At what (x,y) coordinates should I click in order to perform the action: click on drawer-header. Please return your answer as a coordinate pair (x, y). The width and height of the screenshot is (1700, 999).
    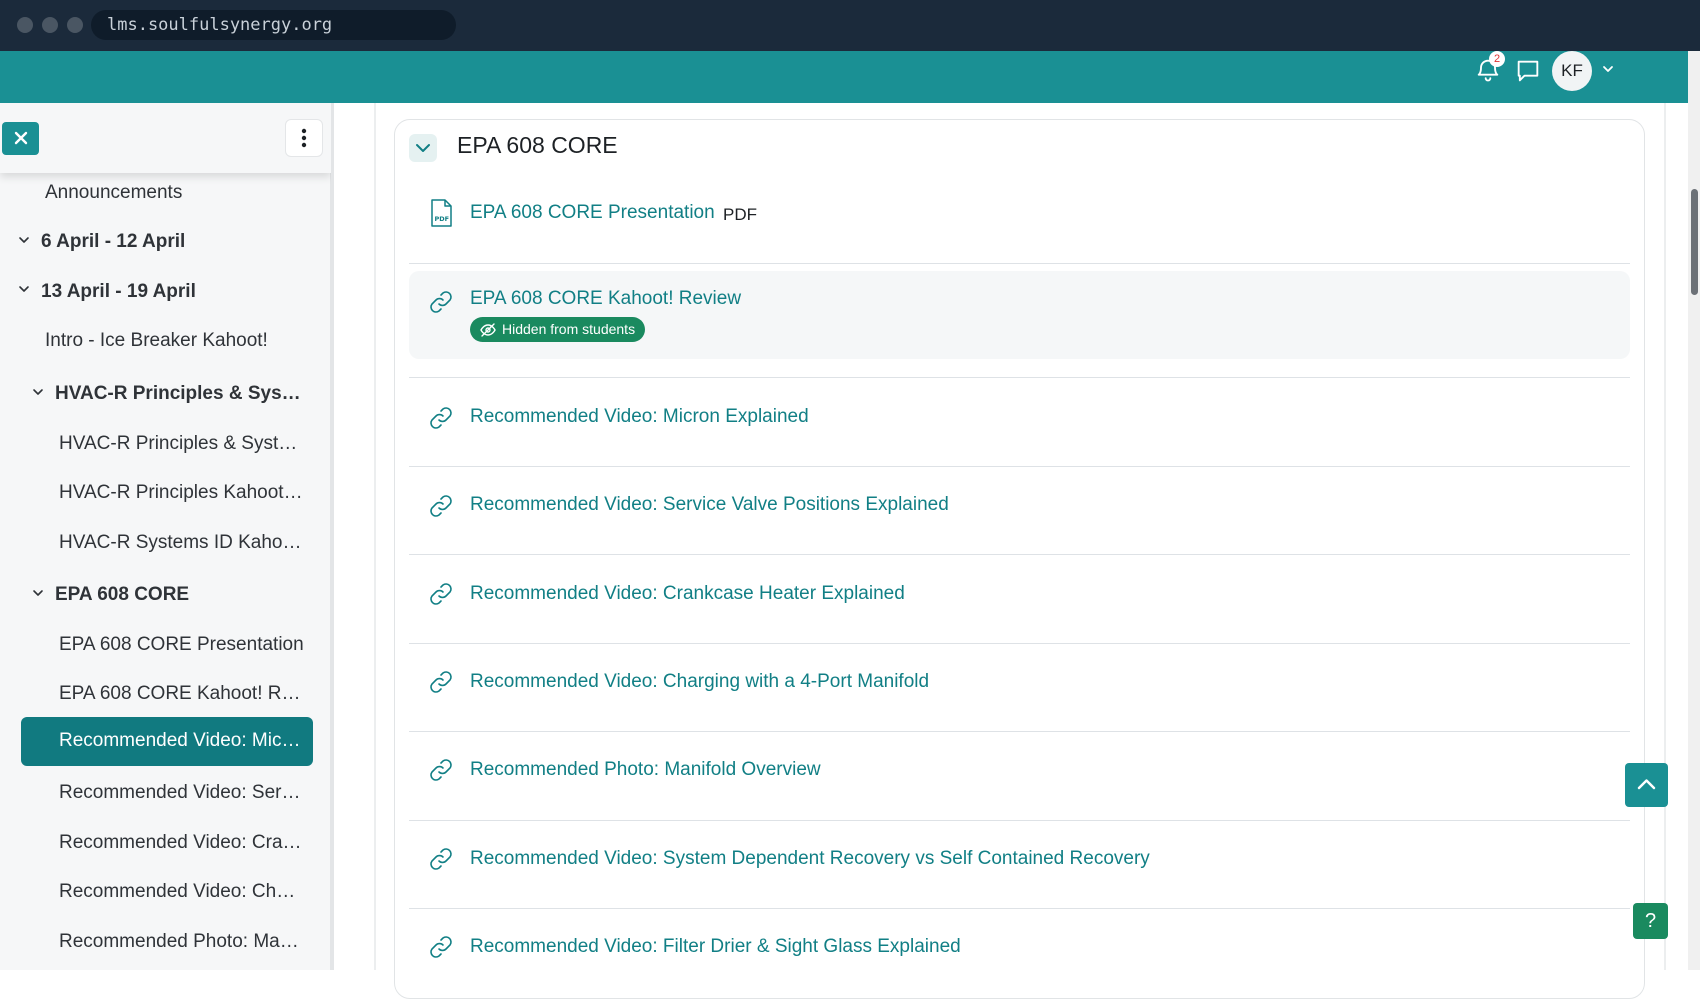
    Looking at the image, I should click on (165, 138).